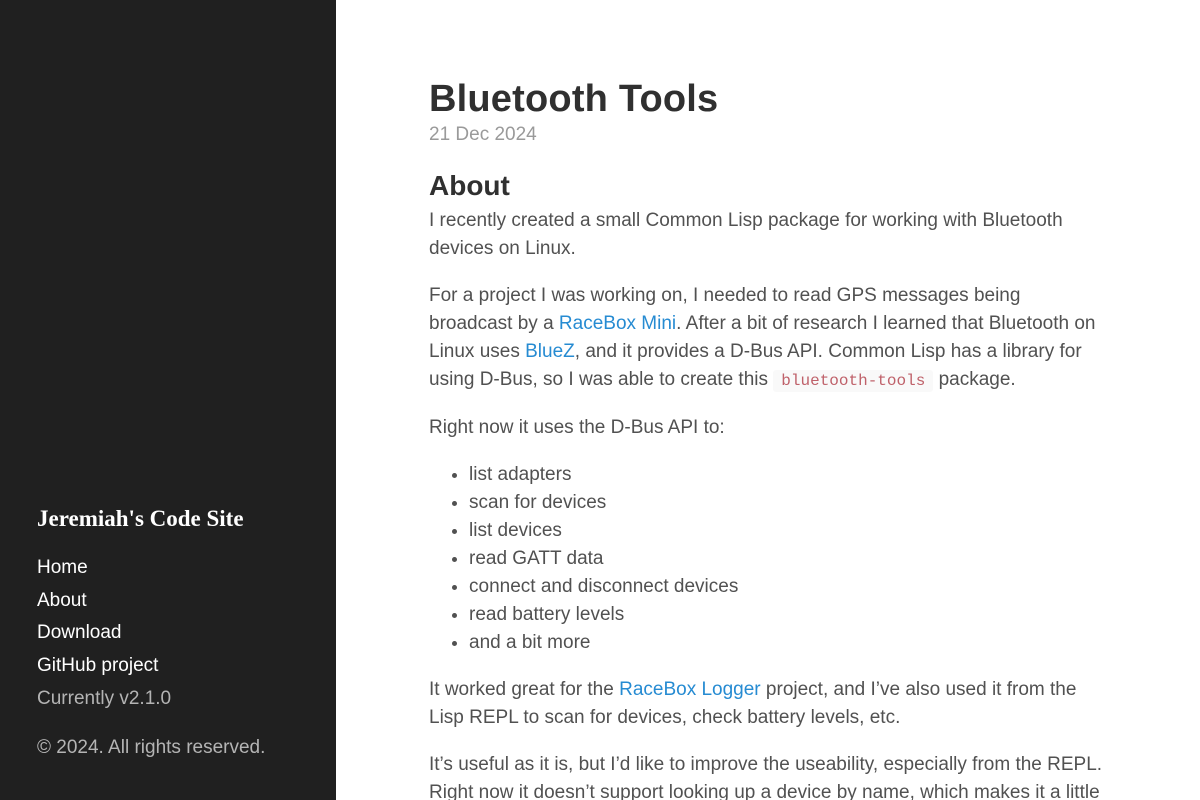 This screenshot has height=800, width=1200. Describe the element at coordinates (62, 567) in the screenshot. I see `nav-link-home: Home` at that location.